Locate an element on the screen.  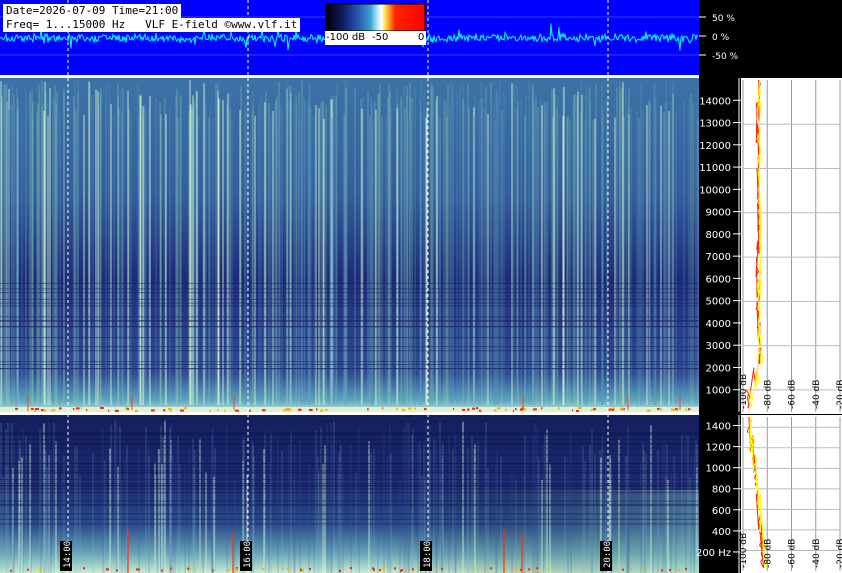
date-time-label: Date=2026-07-09 Time=21:00 is located at coordinates (92, 11).